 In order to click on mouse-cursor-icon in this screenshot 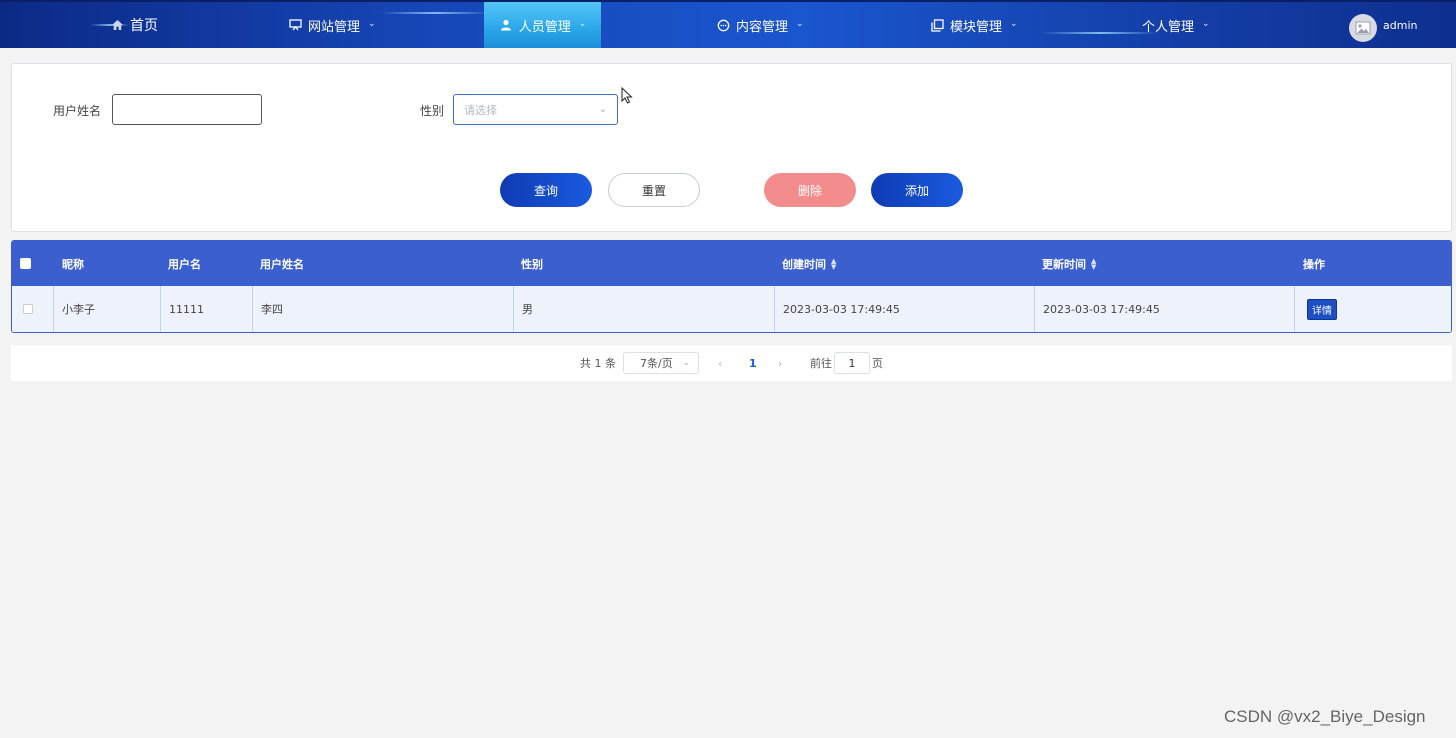, I will do `click(627, 95)`.